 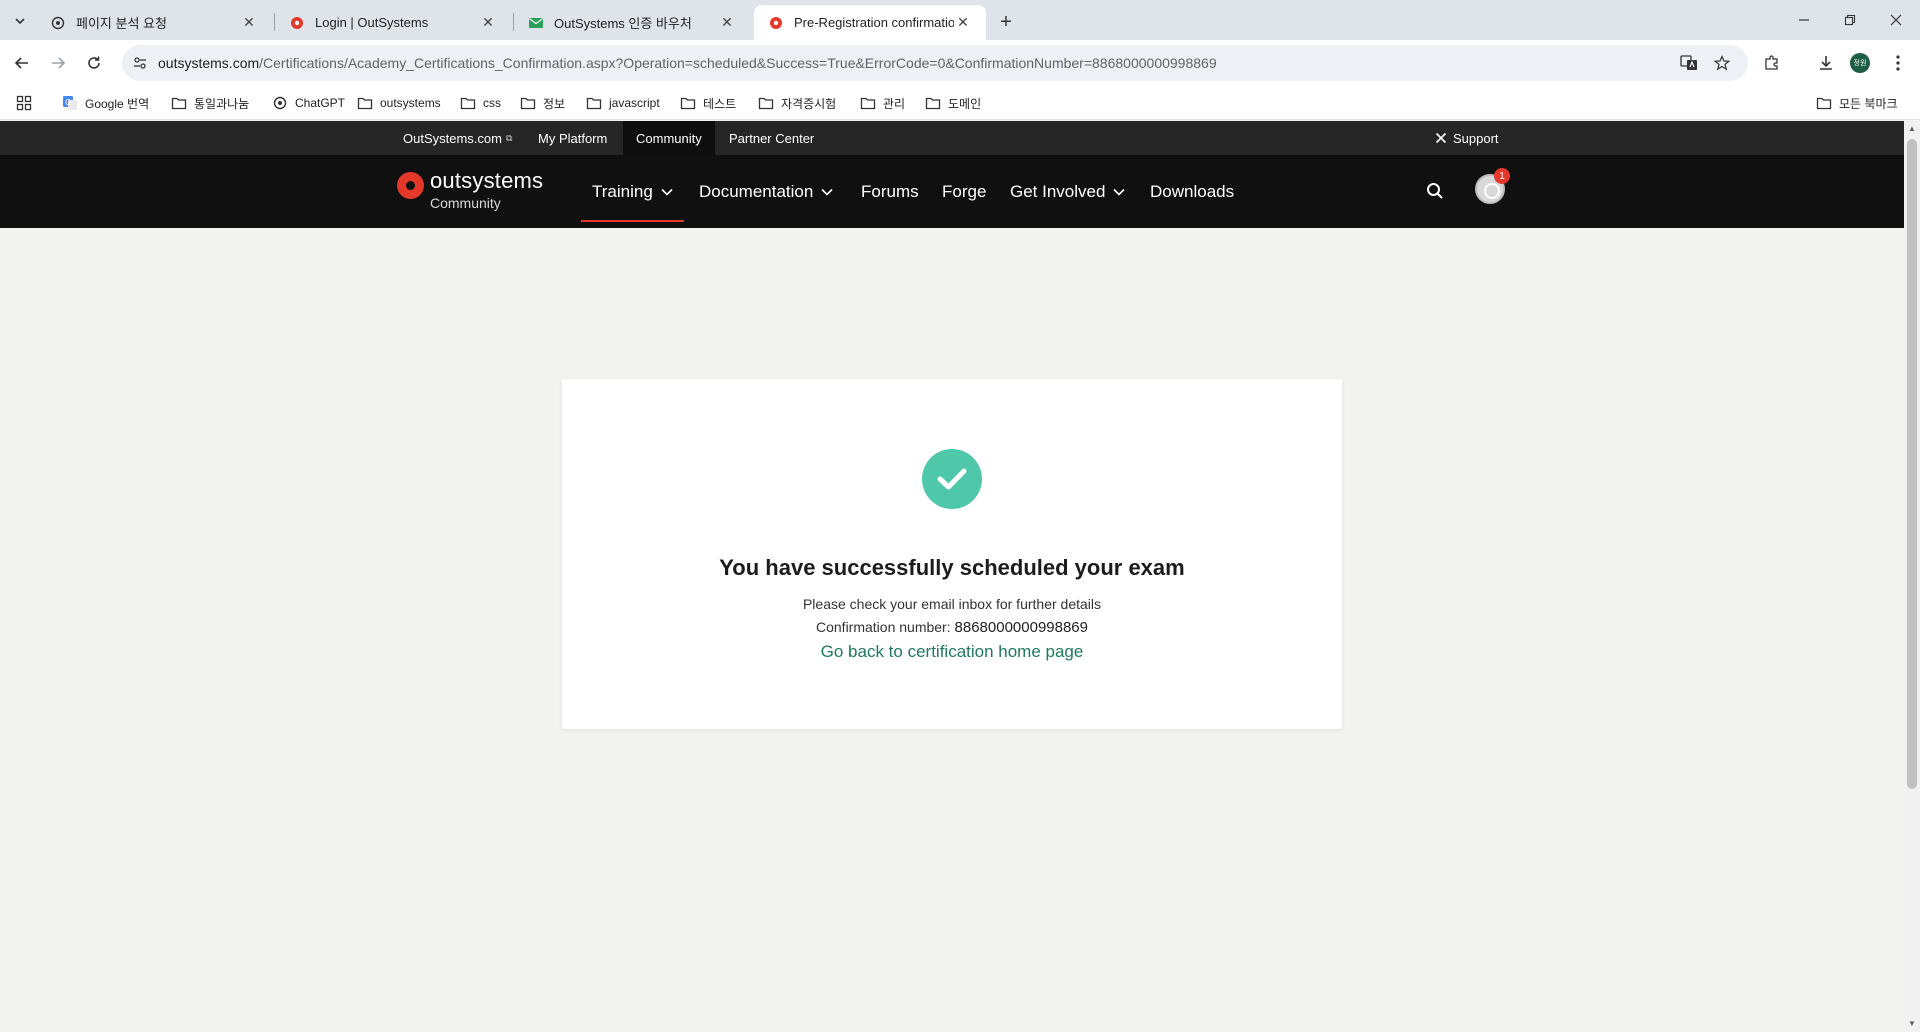 I want to click on tab-pre-registration: Pre-Registration confirmation ✕, so click(x=870, y=22).